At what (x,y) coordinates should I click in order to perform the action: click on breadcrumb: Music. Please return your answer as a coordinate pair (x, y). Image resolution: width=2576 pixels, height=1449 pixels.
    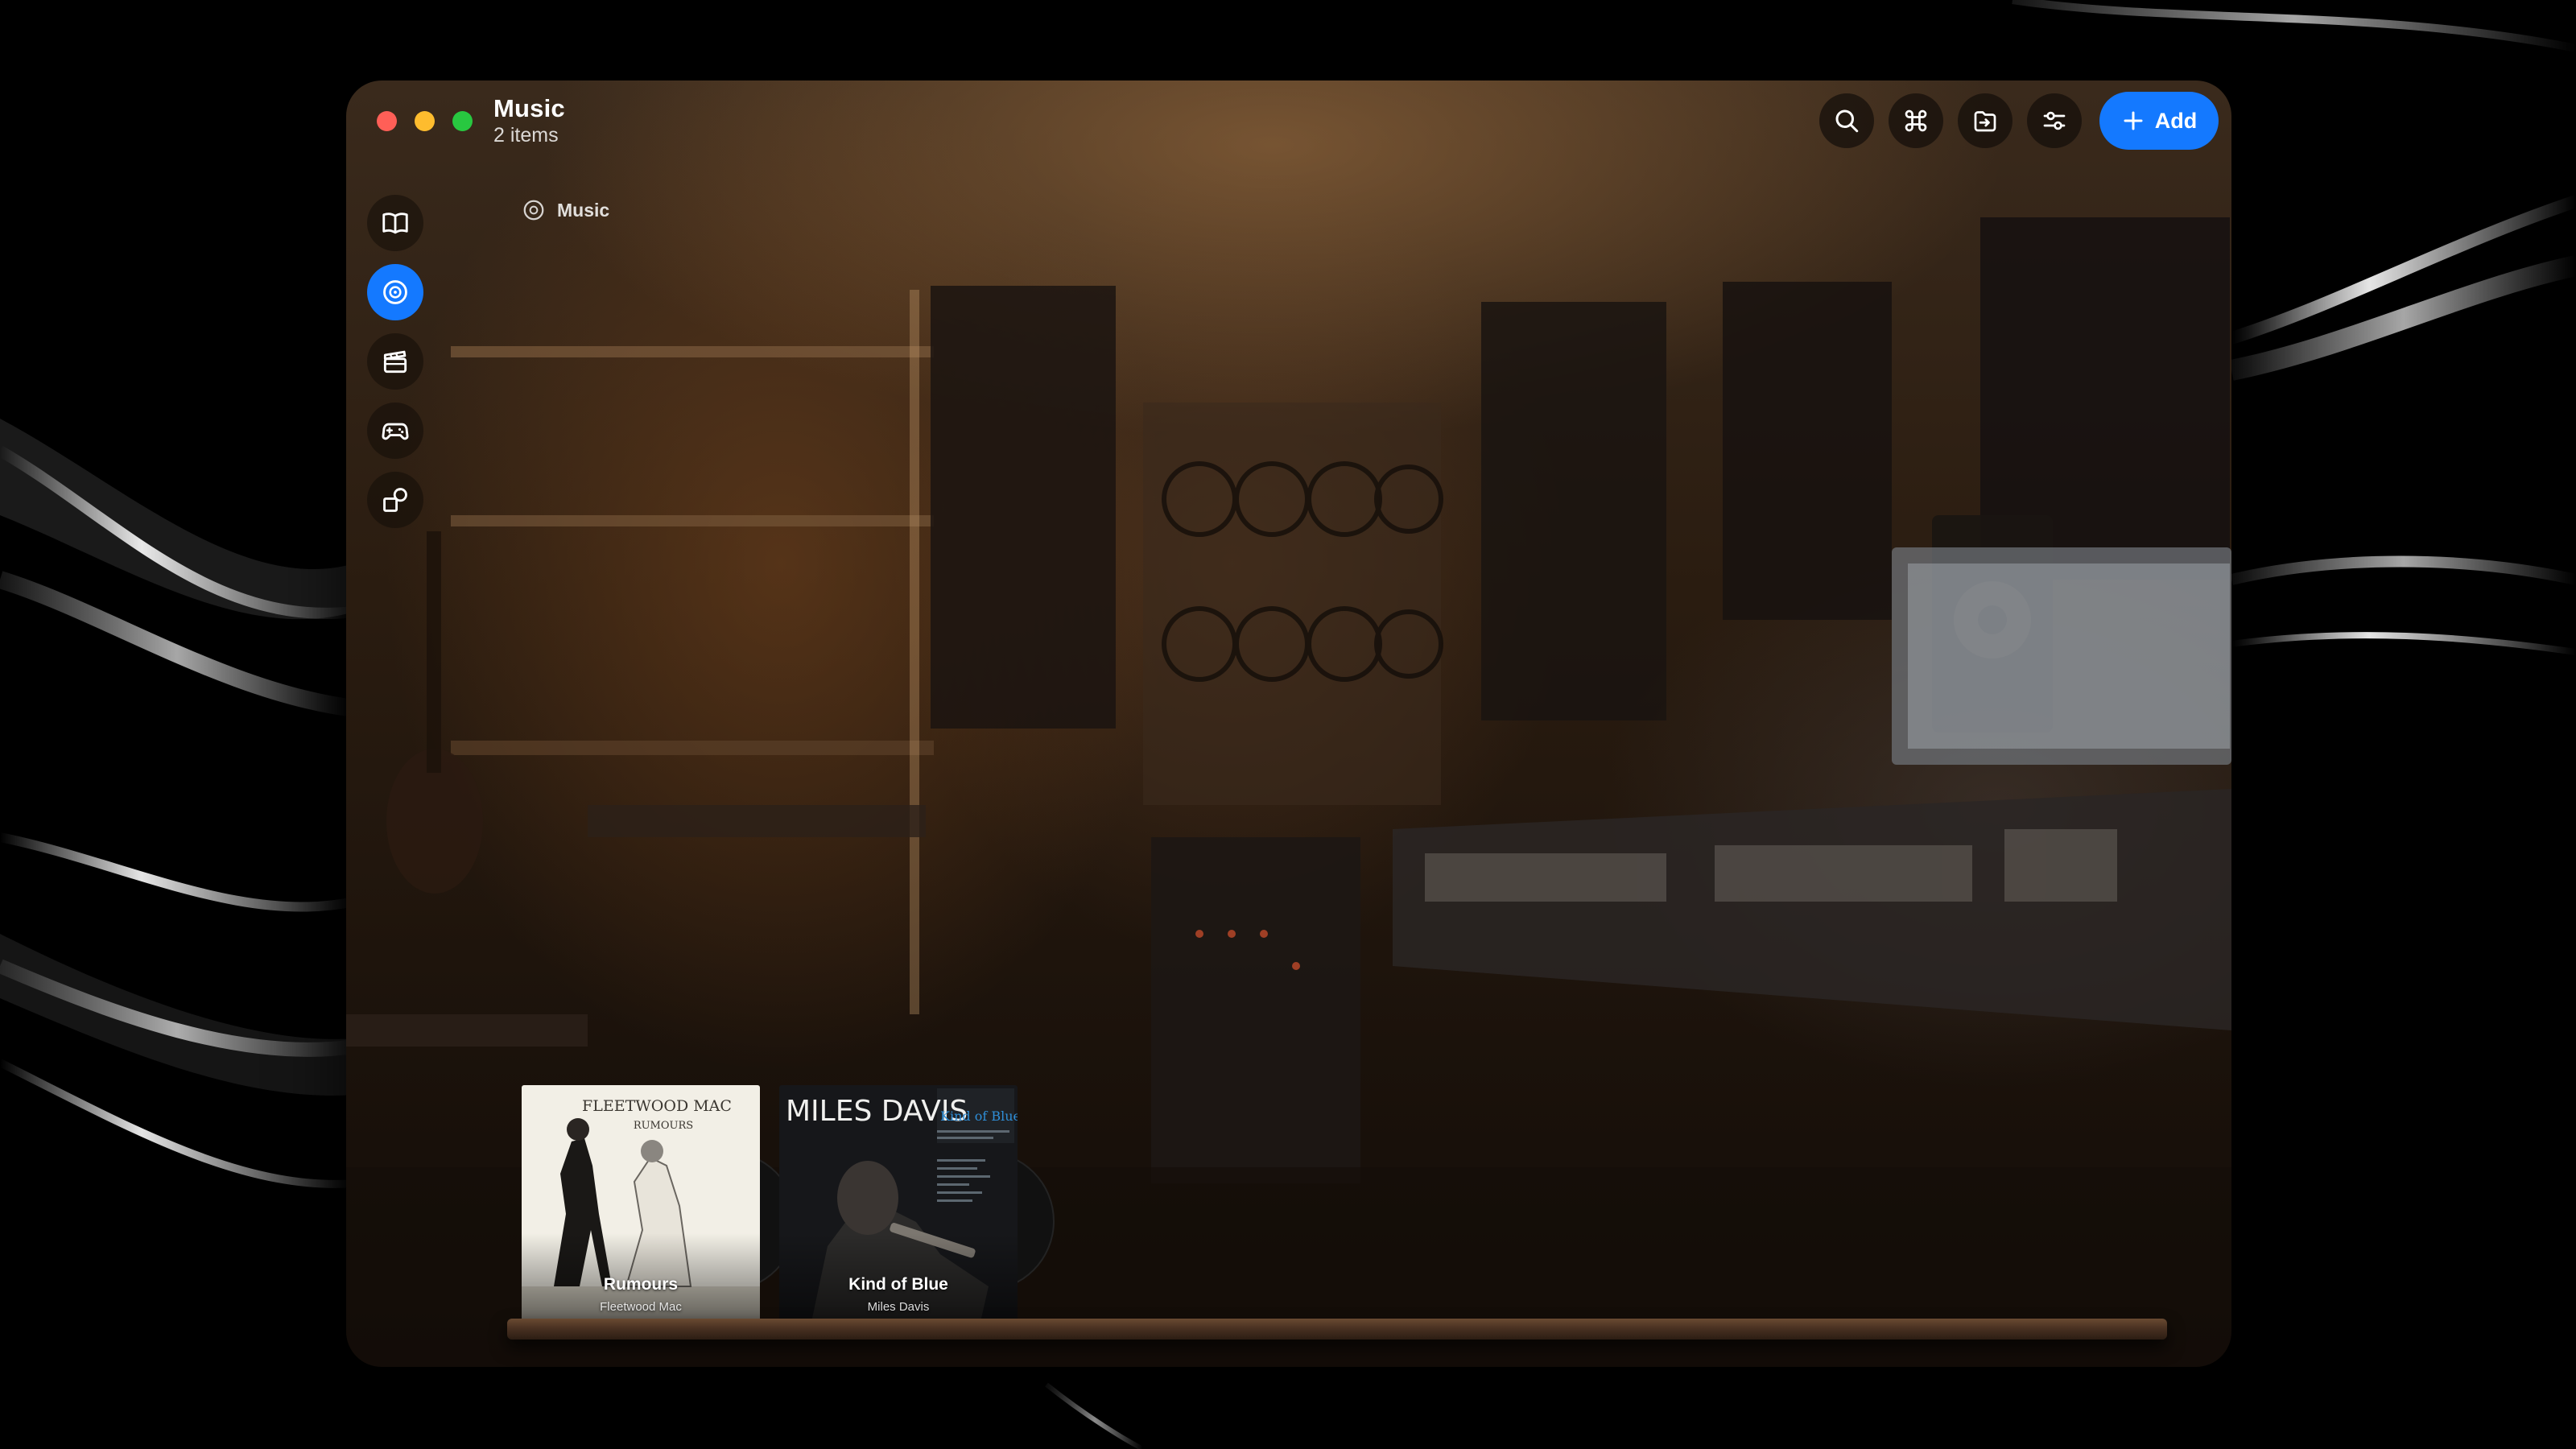
    Looking at the image, I should click on (565, 210).